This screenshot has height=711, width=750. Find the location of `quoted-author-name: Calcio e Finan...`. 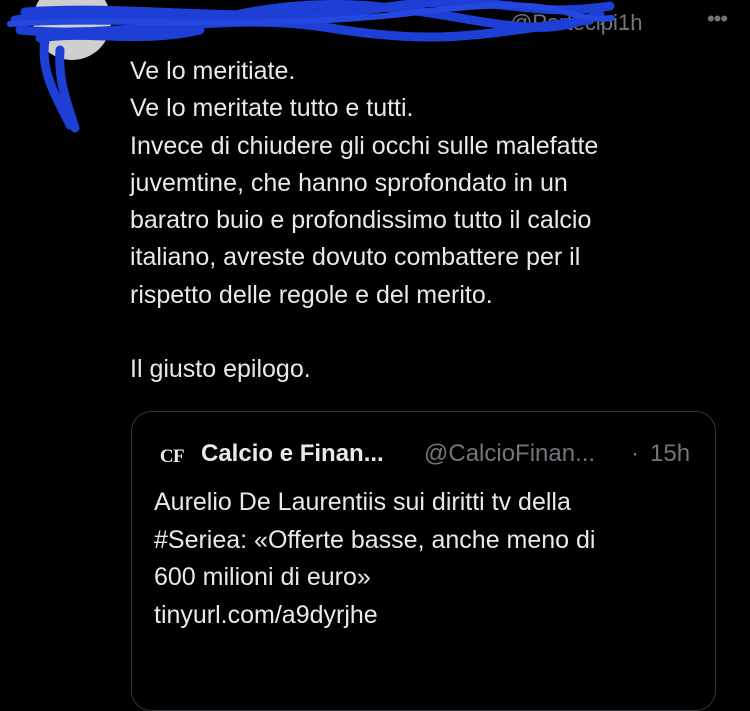

quoted-author-name: Calcio e Finan... is located at coordinates (292, 454).